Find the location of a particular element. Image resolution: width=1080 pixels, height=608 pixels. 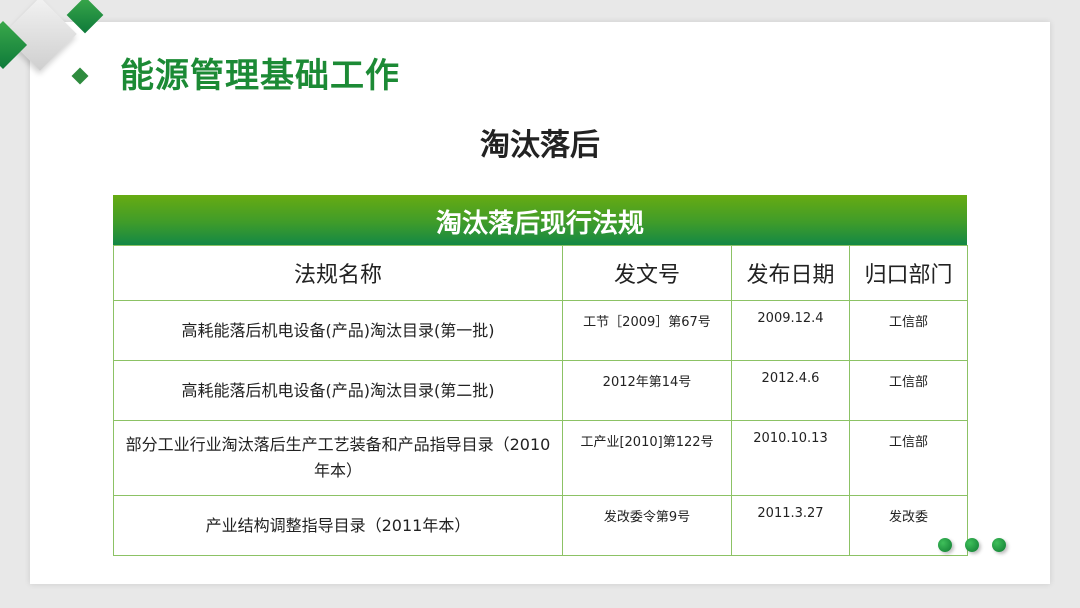

cell-date: 2010.10.13 is located at coordinates (790, 458).